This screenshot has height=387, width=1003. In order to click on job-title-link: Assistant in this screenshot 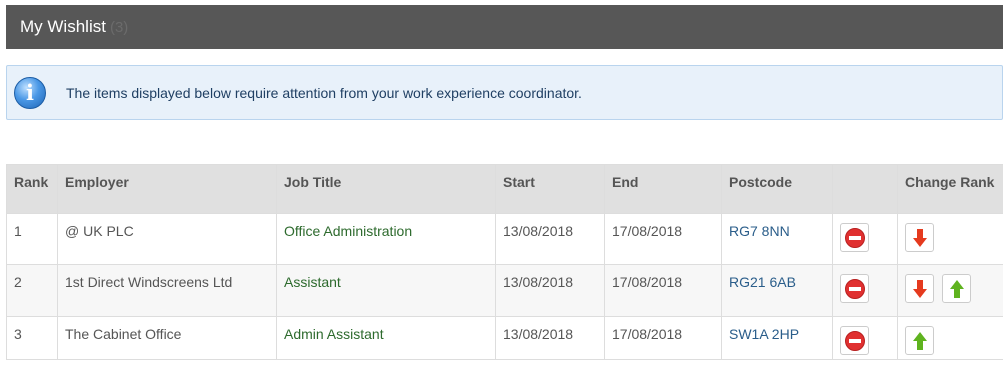, I will do `click(386, 290)`.